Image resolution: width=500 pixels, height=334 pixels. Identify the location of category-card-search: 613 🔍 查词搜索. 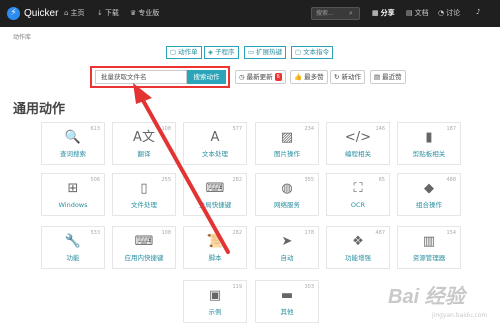
(73, 143).